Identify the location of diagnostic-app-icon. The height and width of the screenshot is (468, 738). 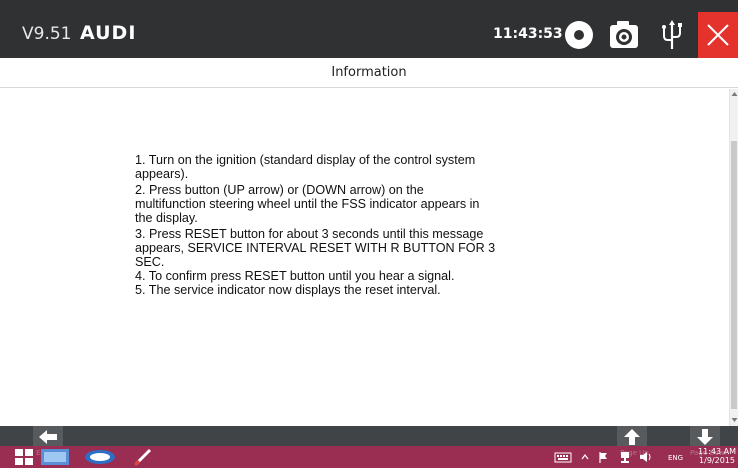
(55, 457).